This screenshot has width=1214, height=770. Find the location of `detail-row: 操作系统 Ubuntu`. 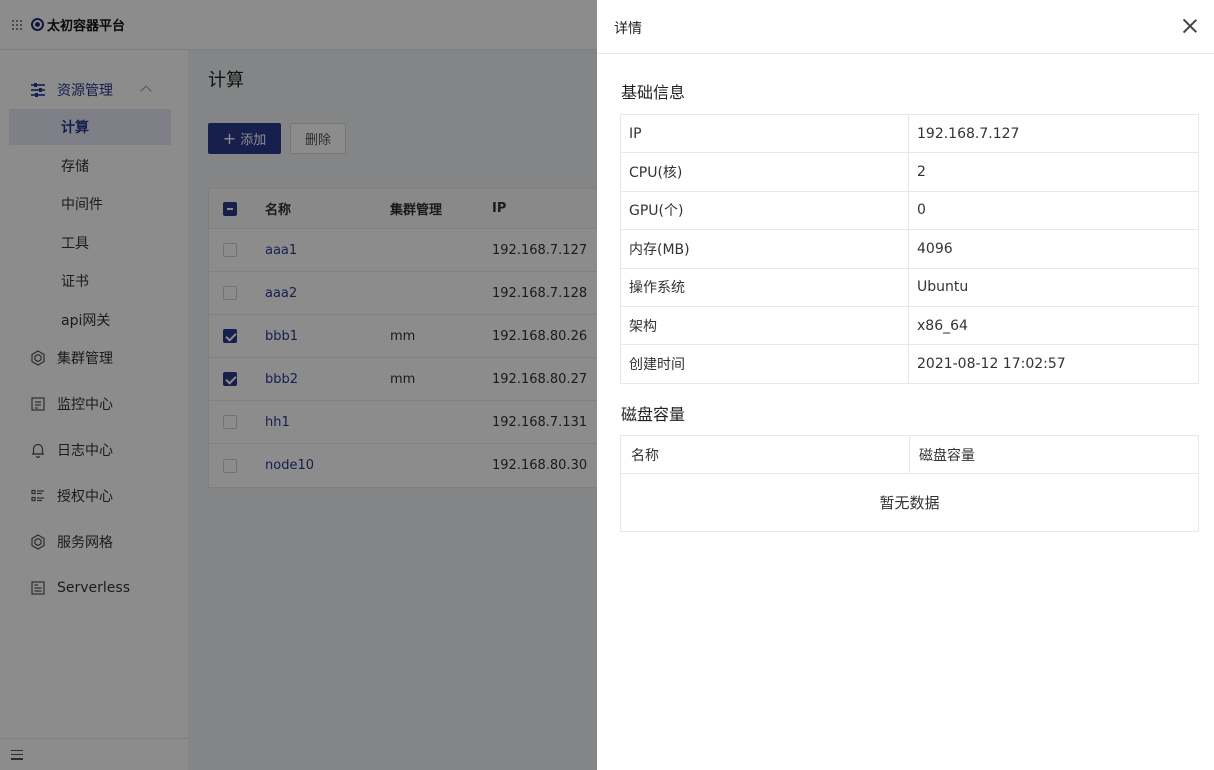

detail-row: 操作系统 Ubuntu is located at coordinates (909, 287).